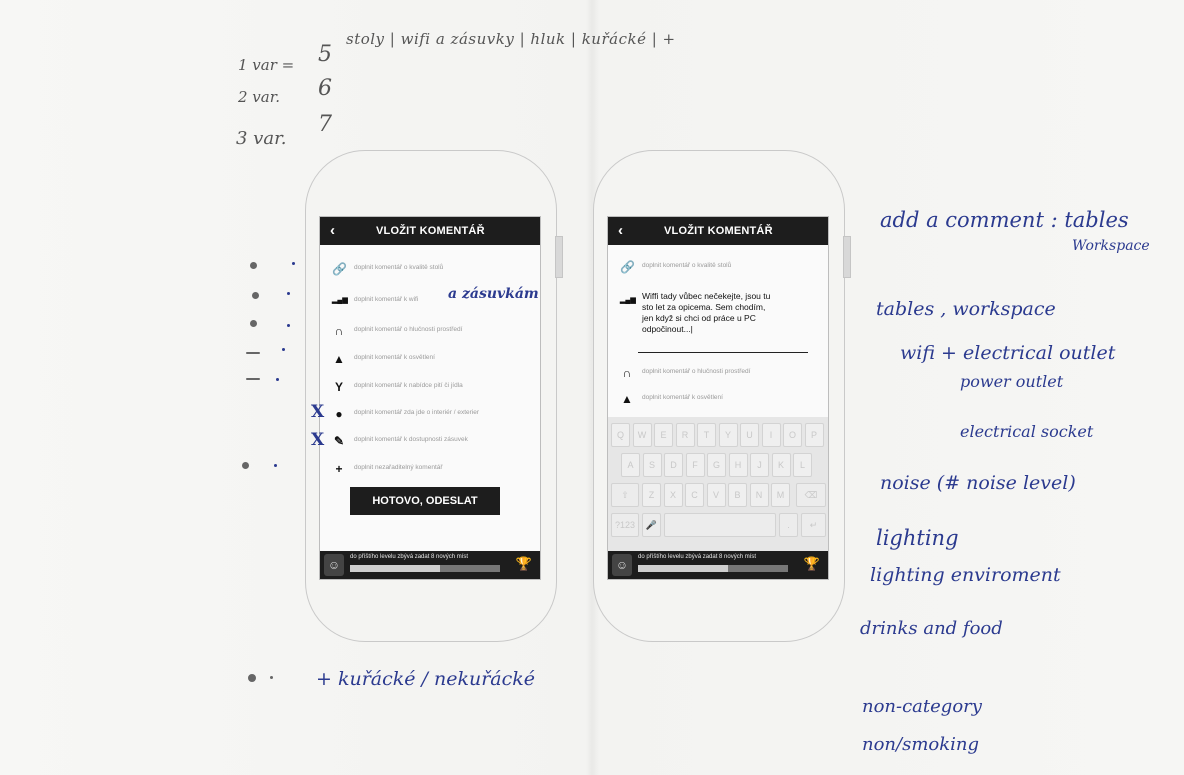  I want to click on key: X, so click(673, 495).